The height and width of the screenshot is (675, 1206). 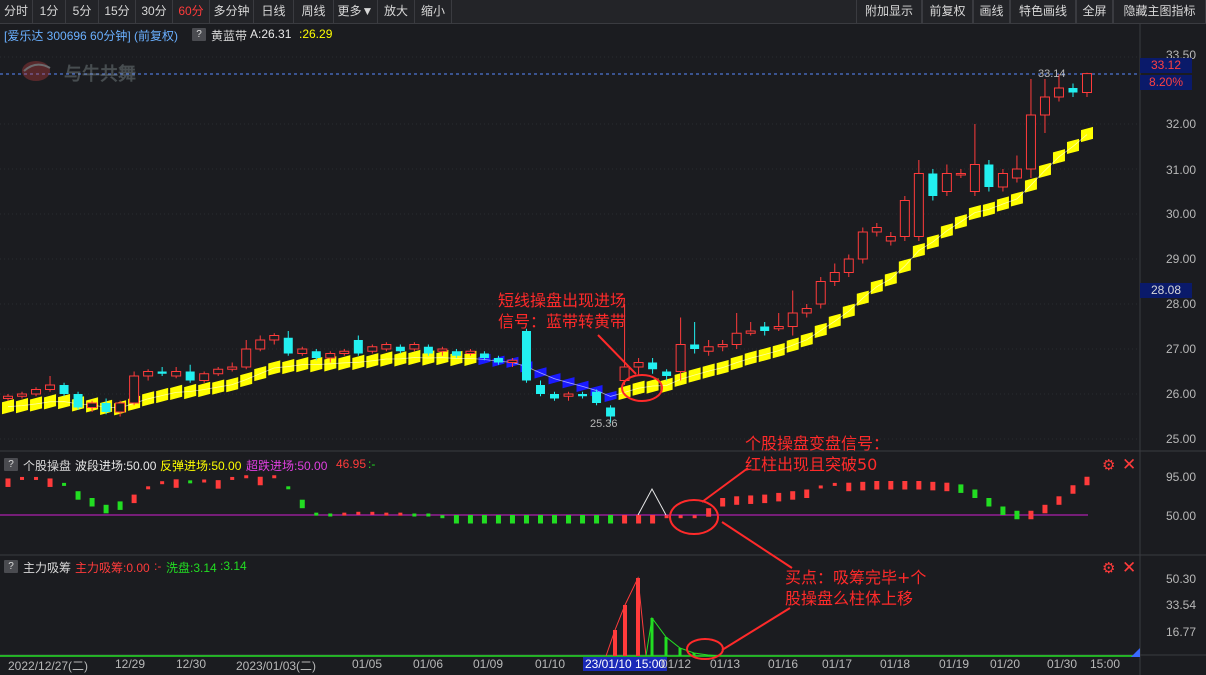 What do you see at coordinates (428, 664) in the screenshot?
I see `date-axis-label: 01/06` at bounding box center [428, 664].